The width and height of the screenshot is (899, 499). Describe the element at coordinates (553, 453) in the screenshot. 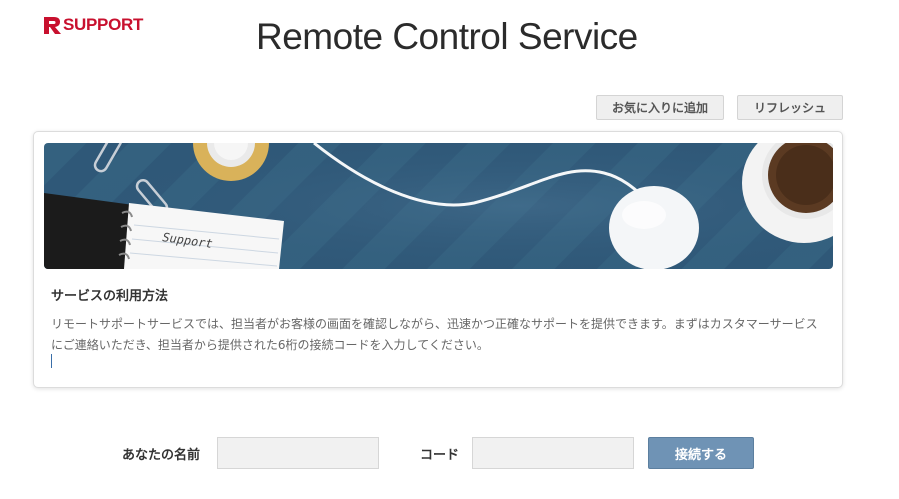

I see `code-input` at that location.